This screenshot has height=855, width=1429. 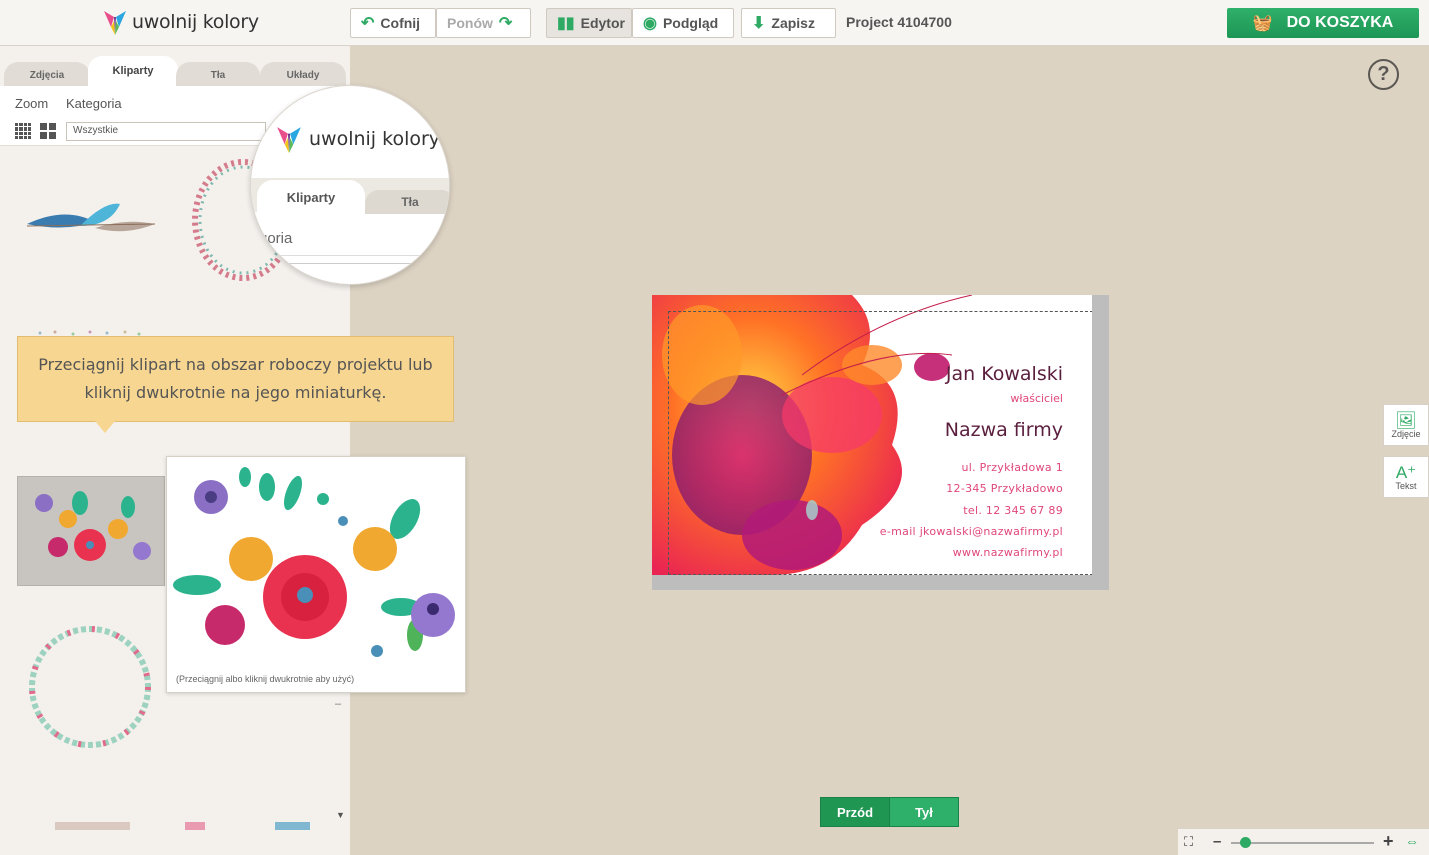 What do you see at coordinates (48, 131) in the screenshot?
I see `large-grid-view-icon` at bounding box center [48, 131].